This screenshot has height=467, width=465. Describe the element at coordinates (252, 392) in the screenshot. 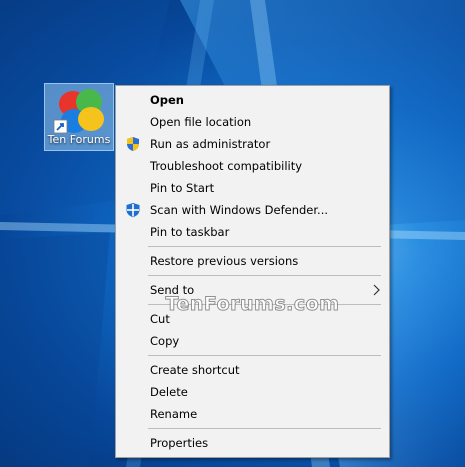

I see `menu-item-delete: Delete` at that location.